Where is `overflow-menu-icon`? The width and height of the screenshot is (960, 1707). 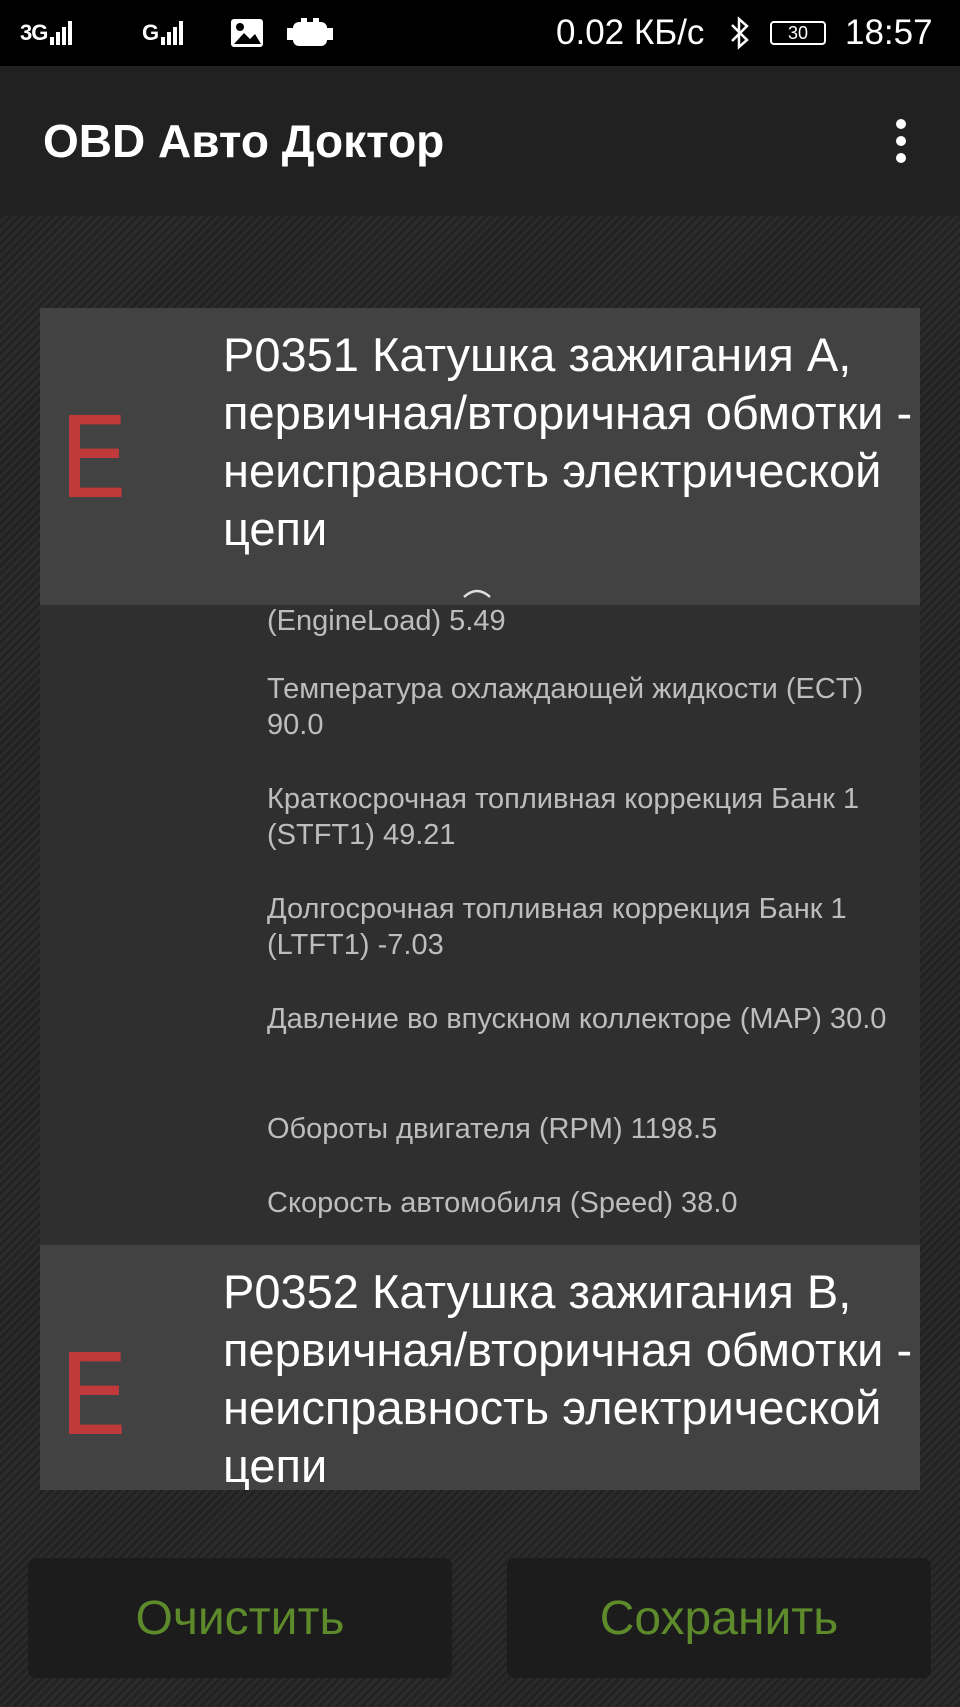
overflow-menu-icon is located at coordinates (901, 141).